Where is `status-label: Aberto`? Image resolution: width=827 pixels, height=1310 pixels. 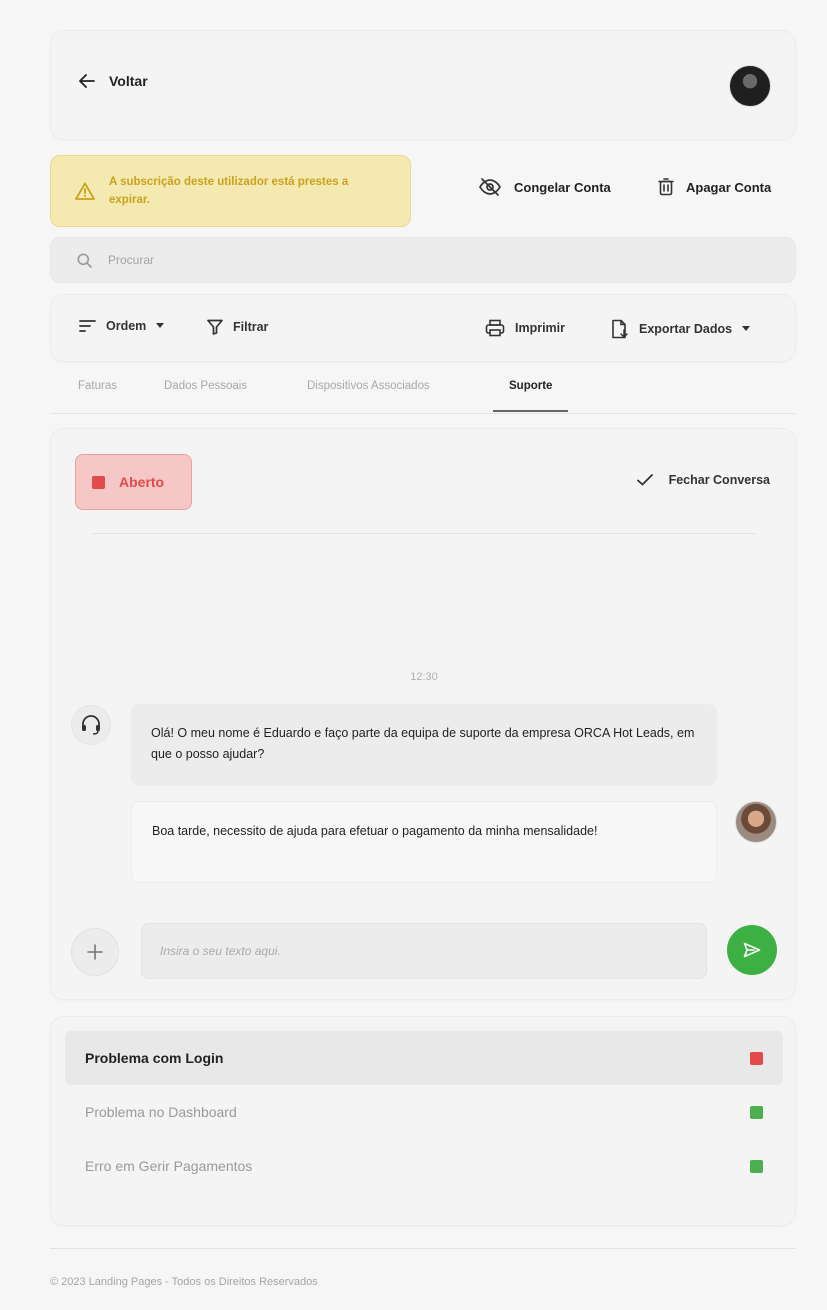 status-label: Aberto is located at coordinates (142, 482).